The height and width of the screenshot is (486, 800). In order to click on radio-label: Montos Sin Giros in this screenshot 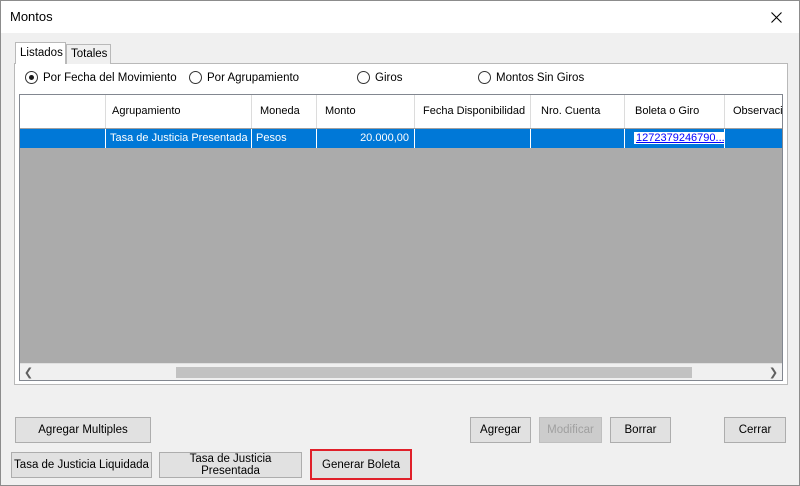, I will do `click(540, 77)`.